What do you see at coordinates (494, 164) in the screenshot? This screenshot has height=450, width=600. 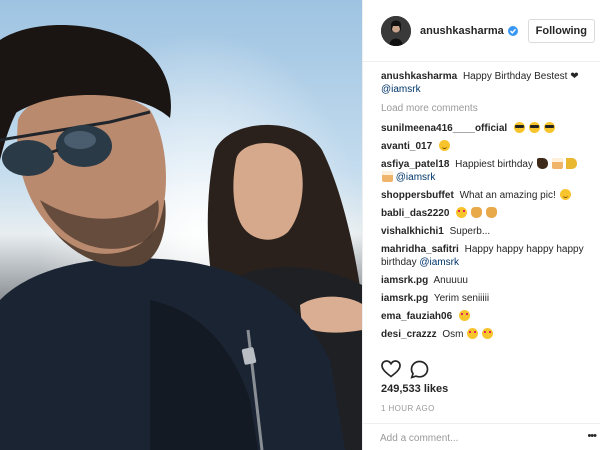 I see `comment-text: Happiest birthday` at bounding box center [494, 164].